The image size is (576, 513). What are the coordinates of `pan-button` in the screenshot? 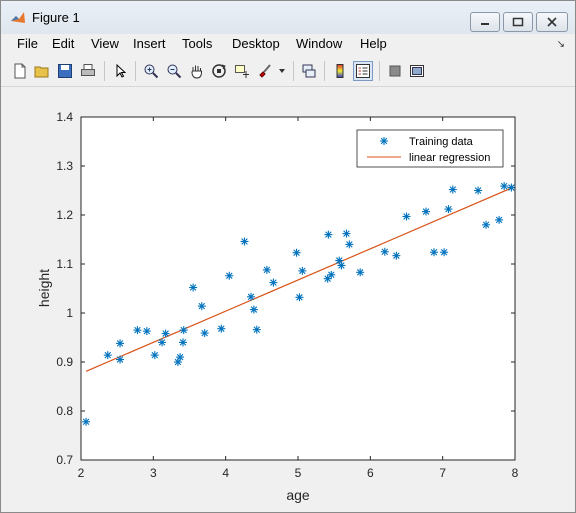 It's located at (197, 71).